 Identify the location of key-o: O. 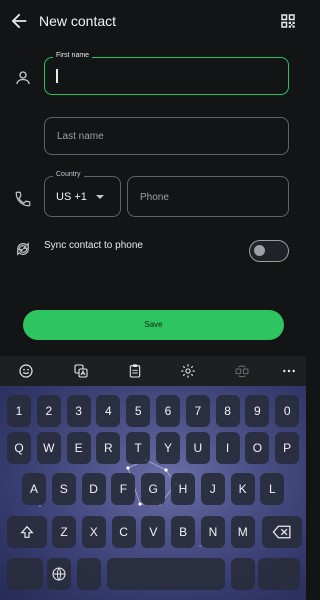
(257, 448).